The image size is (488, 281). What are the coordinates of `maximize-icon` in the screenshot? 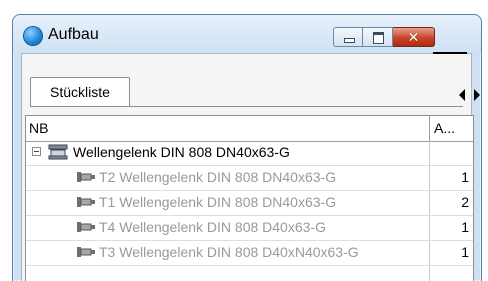 It's located at (378, 38).